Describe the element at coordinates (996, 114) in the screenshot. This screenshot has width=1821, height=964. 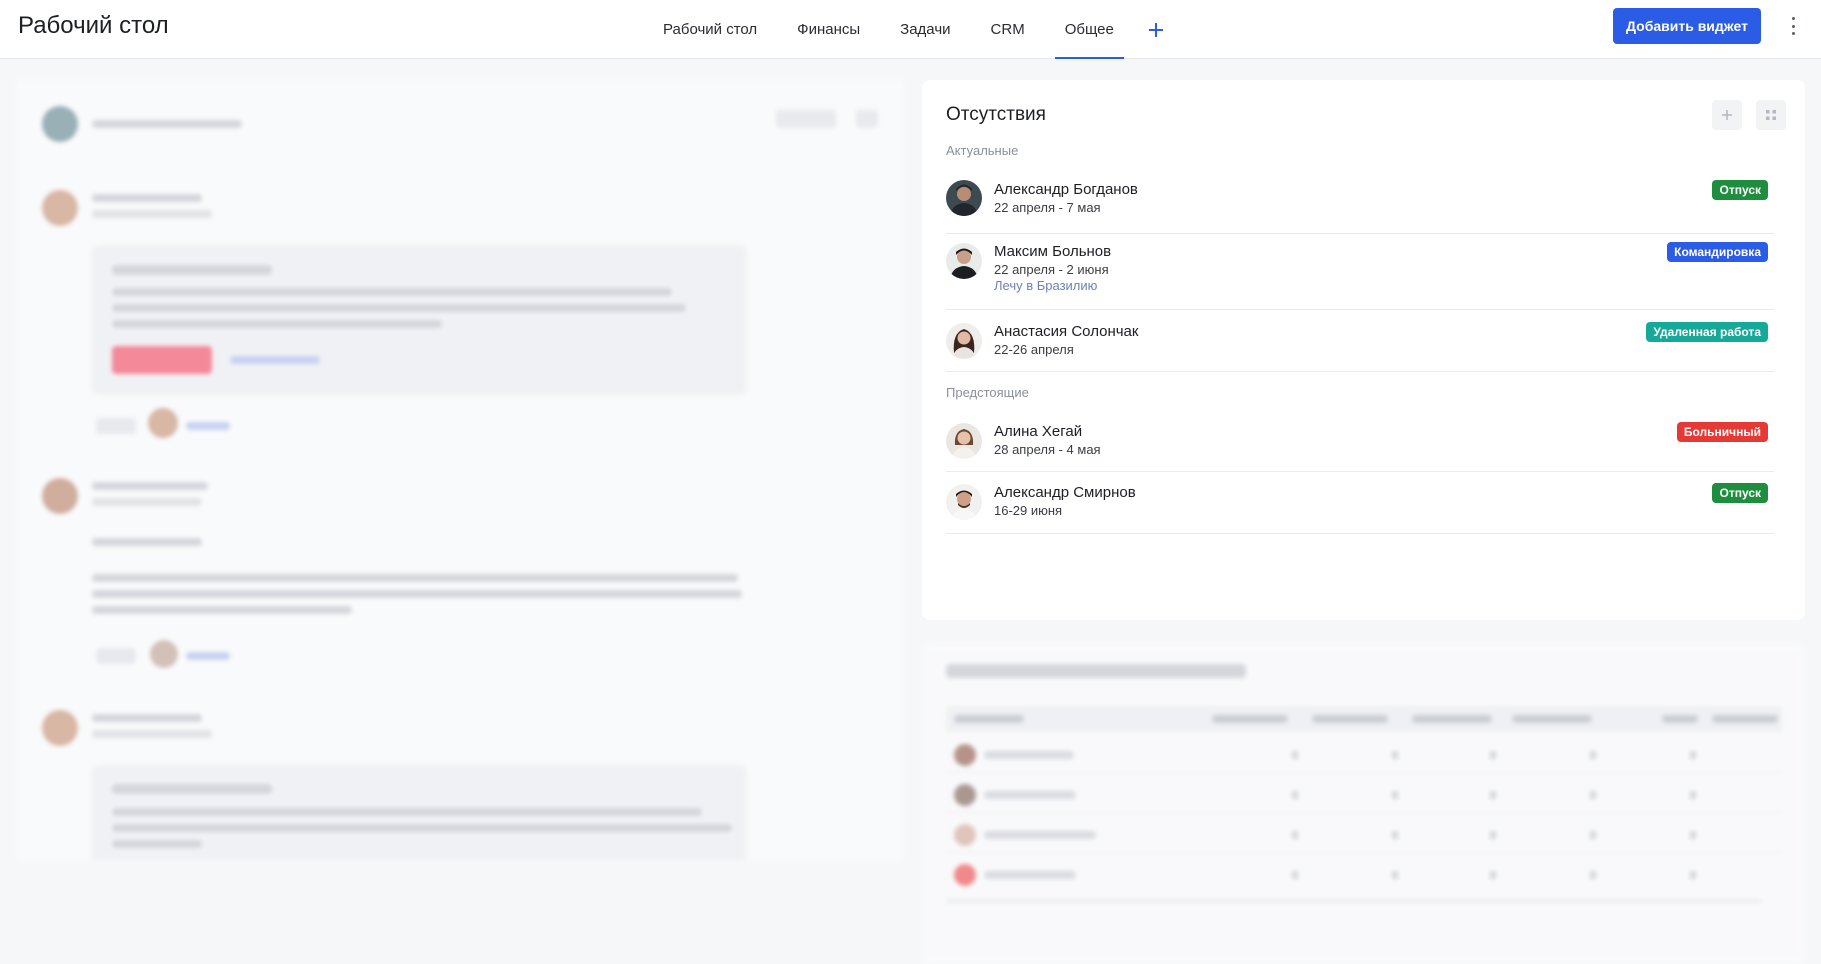
I see `absences-title: Отсутствия` at that location.